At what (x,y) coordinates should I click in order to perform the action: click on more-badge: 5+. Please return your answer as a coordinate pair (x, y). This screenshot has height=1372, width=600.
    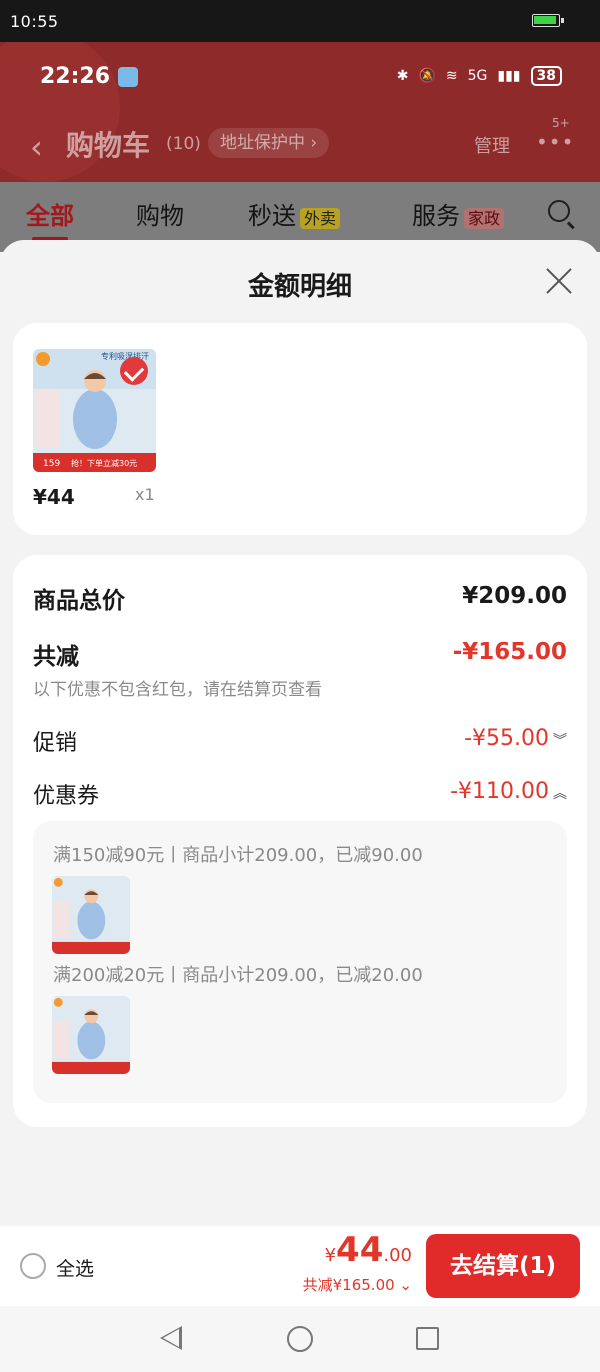
    Looking at the image, I should click on (561, 123).